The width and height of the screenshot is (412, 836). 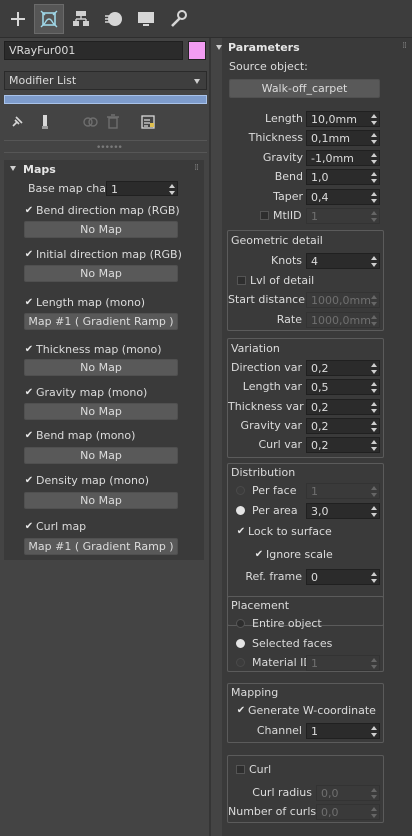 What do you see at coordinates (86, 435) in the screenshot?
I see `bend-map-label: Bend map (mono)` at bounding box center [86, 435].